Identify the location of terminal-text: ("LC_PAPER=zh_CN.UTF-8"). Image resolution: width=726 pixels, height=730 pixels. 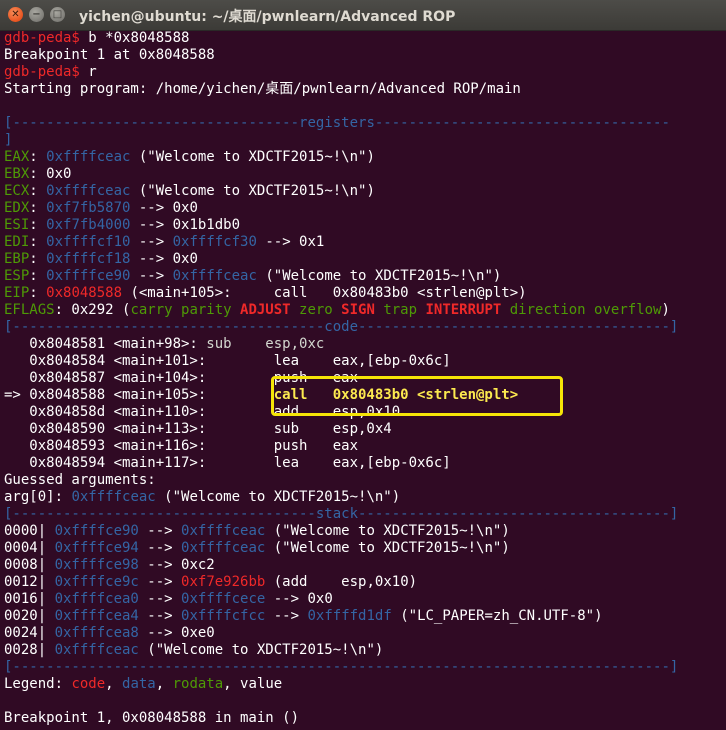
(497, 616).